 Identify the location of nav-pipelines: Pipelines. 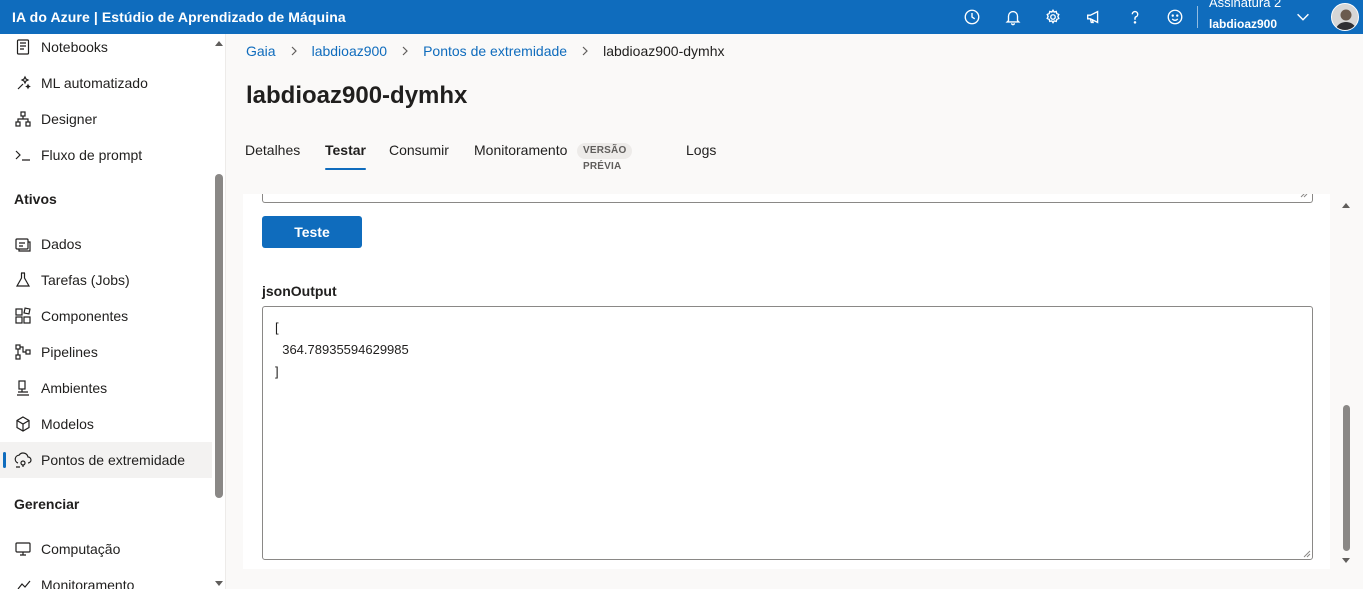
(106, 352).